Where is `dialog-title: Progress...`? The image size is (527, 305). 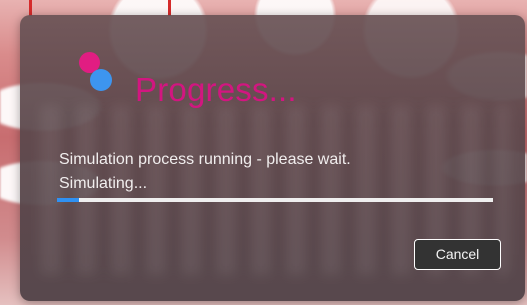
dialog-title: Progress... is located at coordinates (216, 89).